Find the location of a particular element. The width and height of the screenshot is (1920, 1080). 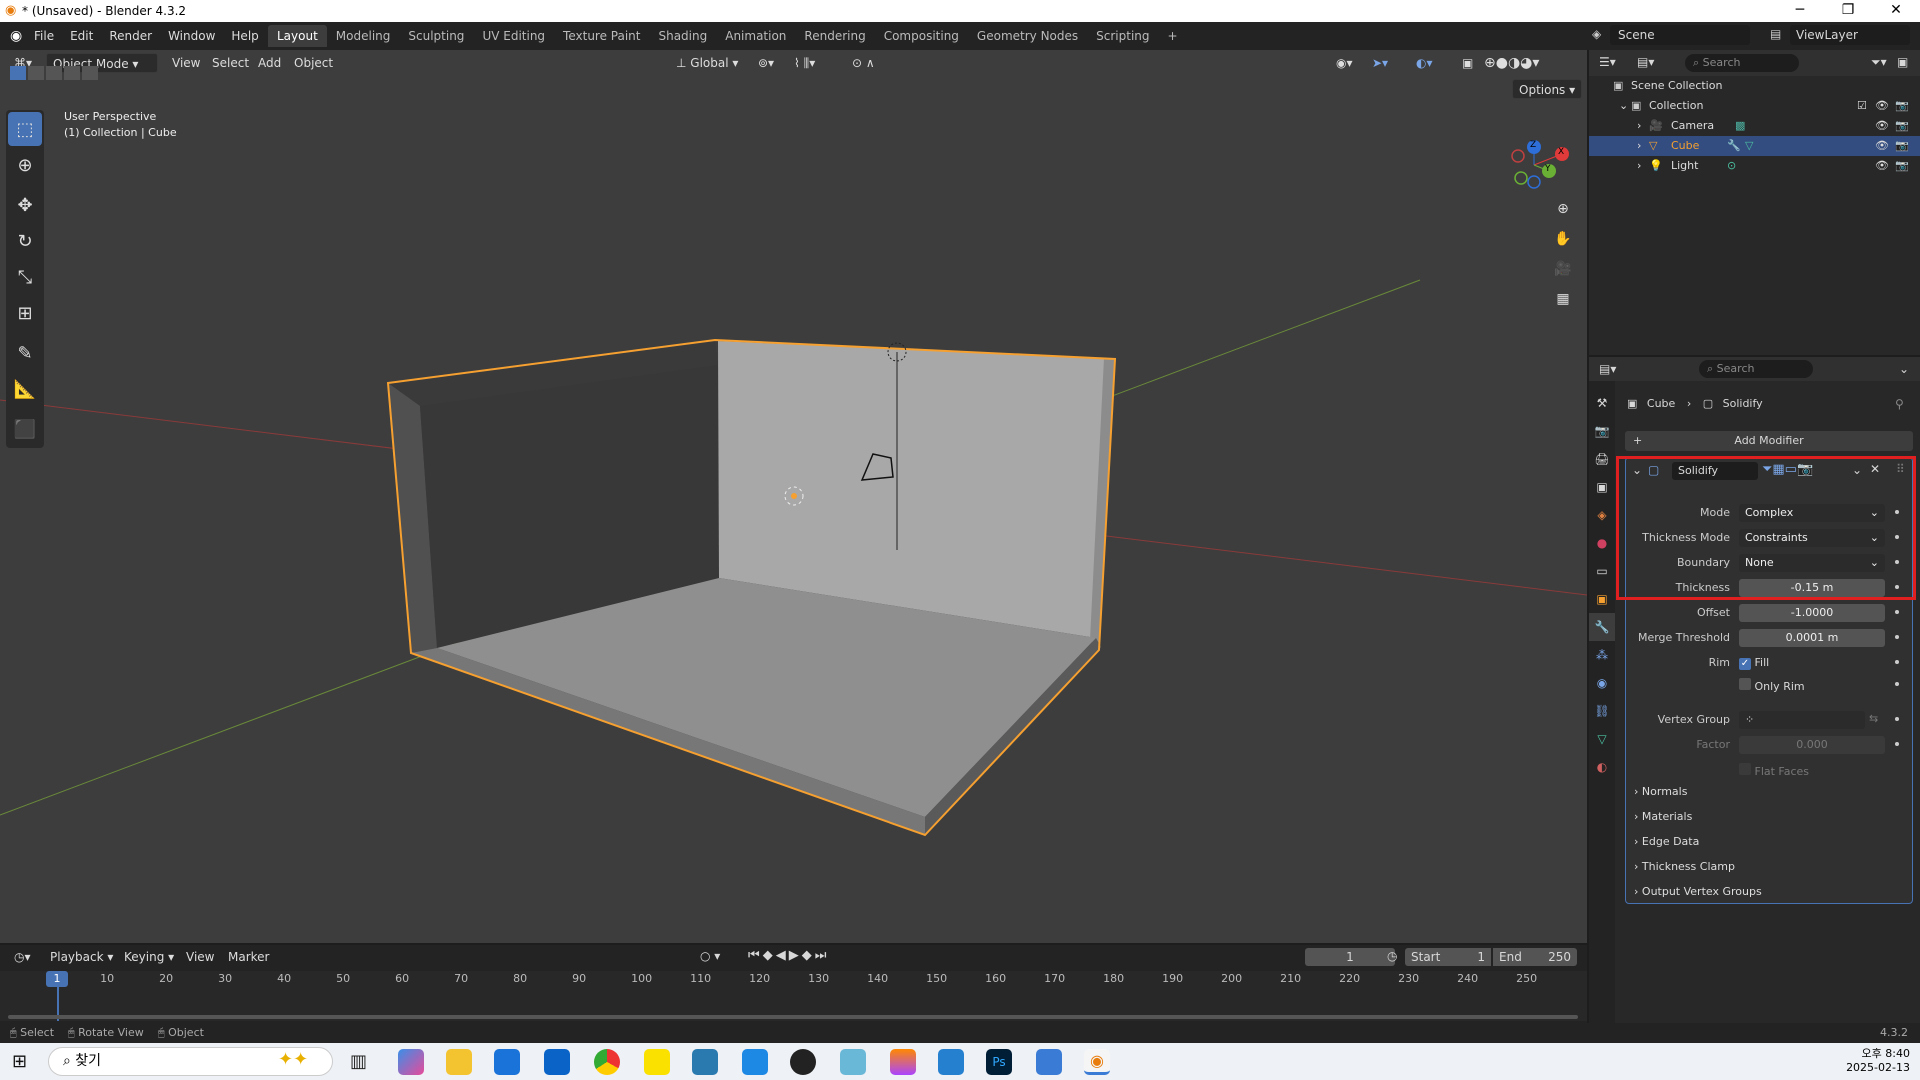

camera-data-icon: ▩ is located at coordinates (1740, 126).